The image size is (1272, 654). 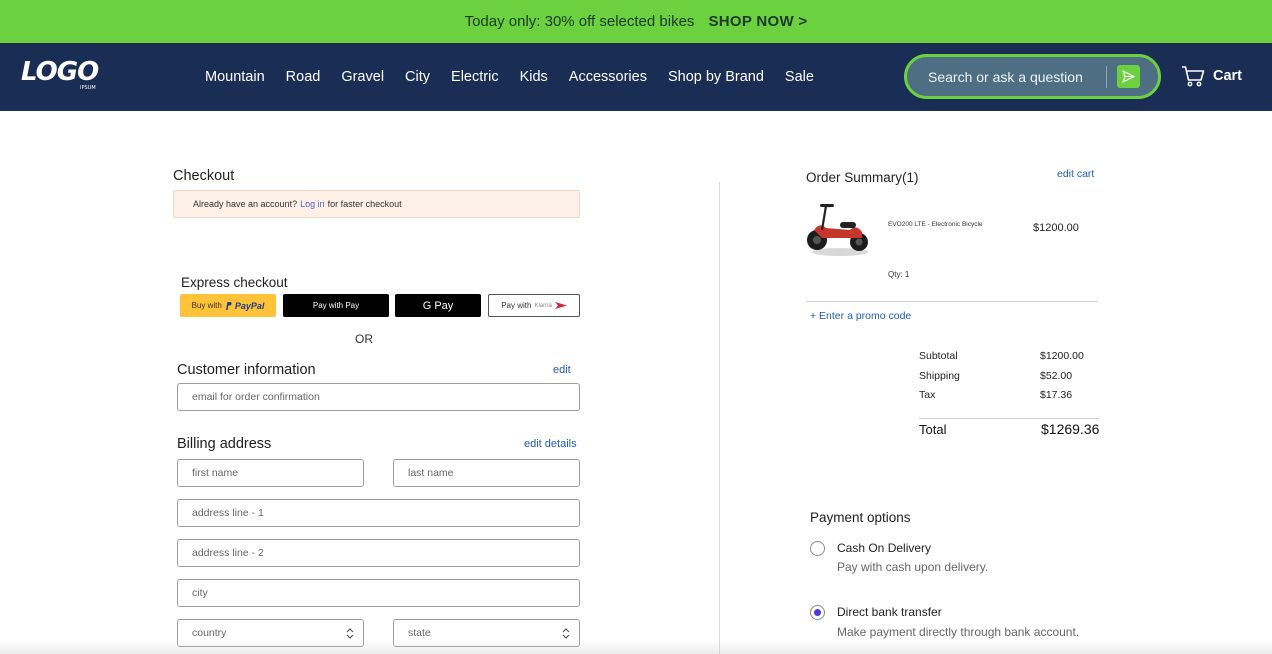 I want to click on first-name-field, so click(x=270, y=473).